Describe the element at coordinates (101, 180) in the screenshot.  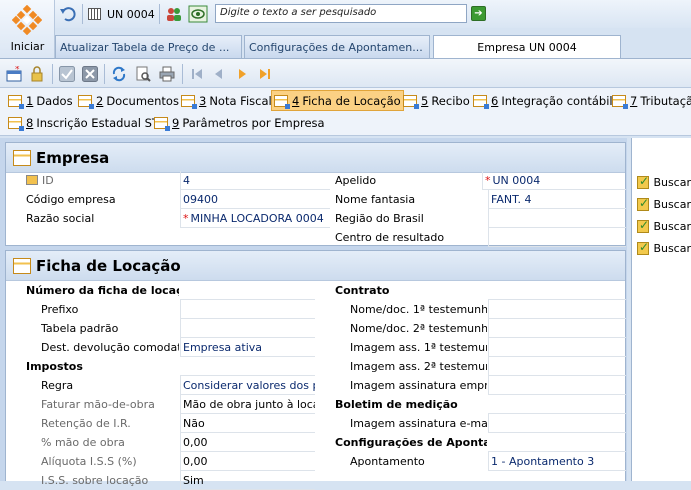
I see `id-label: ID` at that location.